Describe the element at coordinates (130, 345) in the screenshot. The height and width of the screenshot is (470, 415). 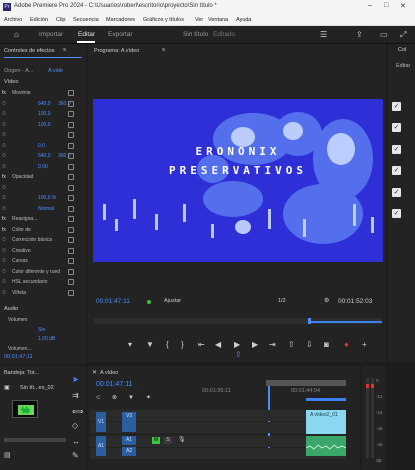
I see `mark-in-icon: ▾` at that location.